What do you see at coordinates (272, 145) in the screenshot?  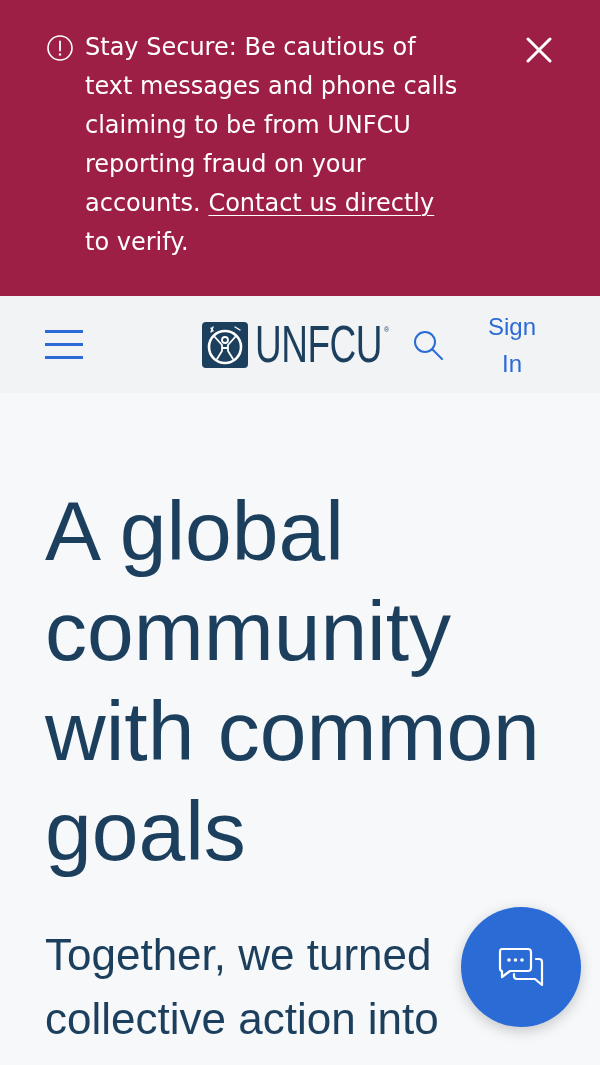 I see `alert-message: Stay Secure: Be cautious of text messages and phone calls claiming to be from UNFCU reporting fraud on your accounts. Contact us directly to verify.` at bounding box center [272, 145].